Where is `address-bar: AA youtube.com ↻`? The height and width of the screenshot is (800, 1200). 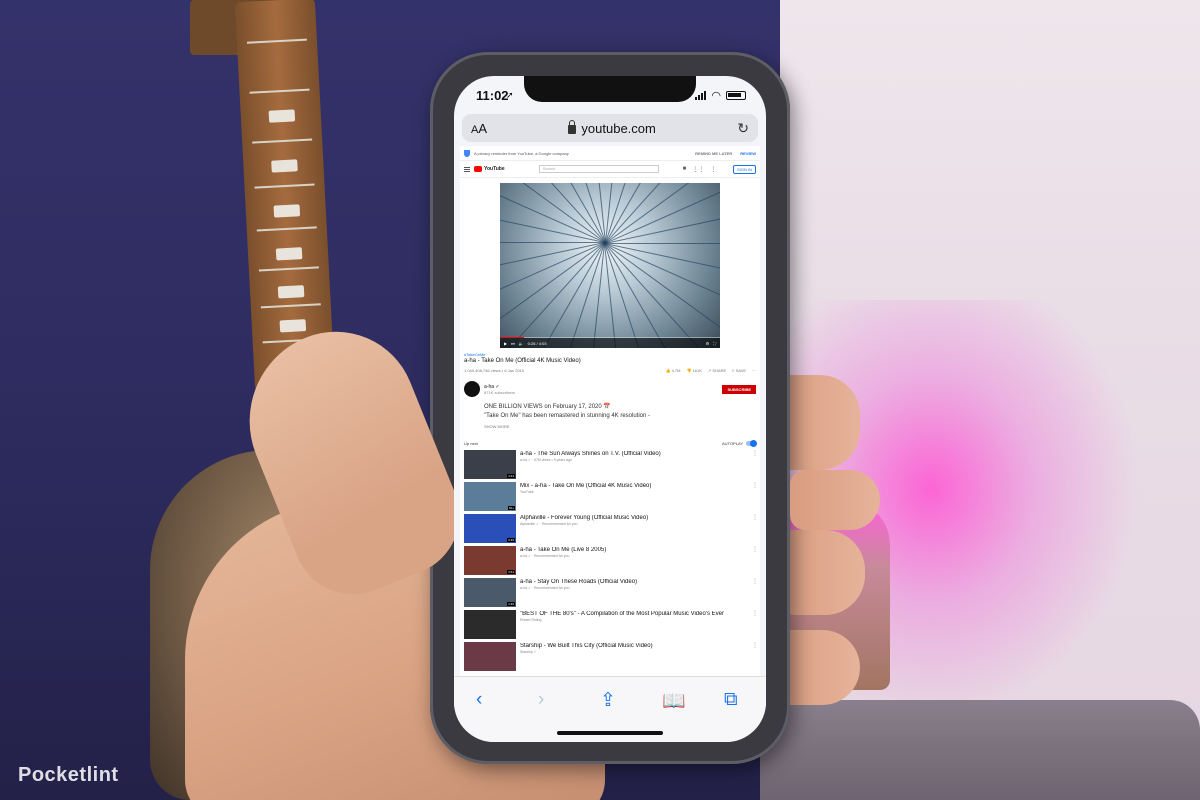 address-bar: AA youtube.com ↻ is located at coordinates (610, 128).